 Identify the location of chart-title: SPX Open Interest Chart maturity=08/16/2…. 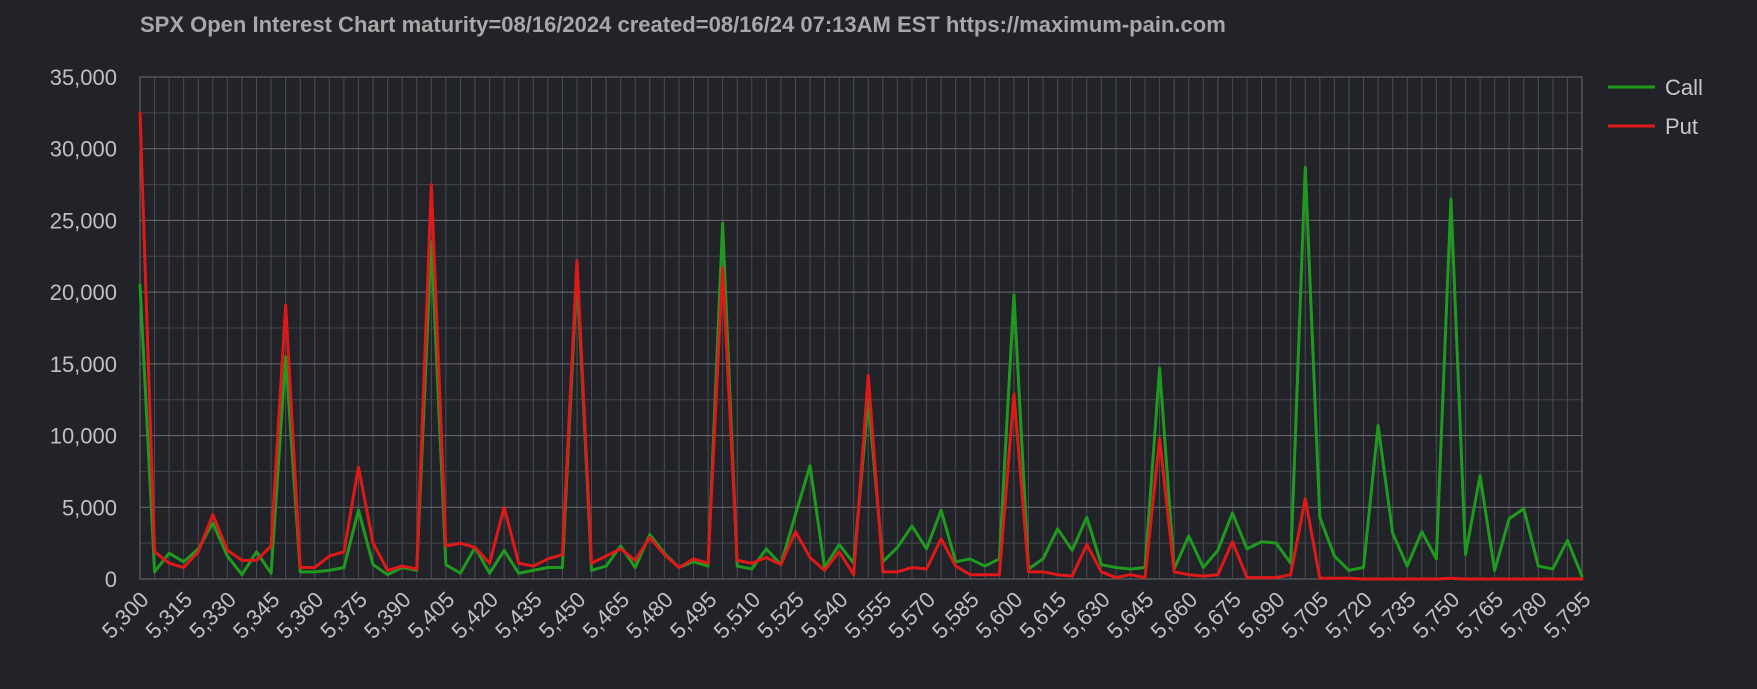
(683, 24).